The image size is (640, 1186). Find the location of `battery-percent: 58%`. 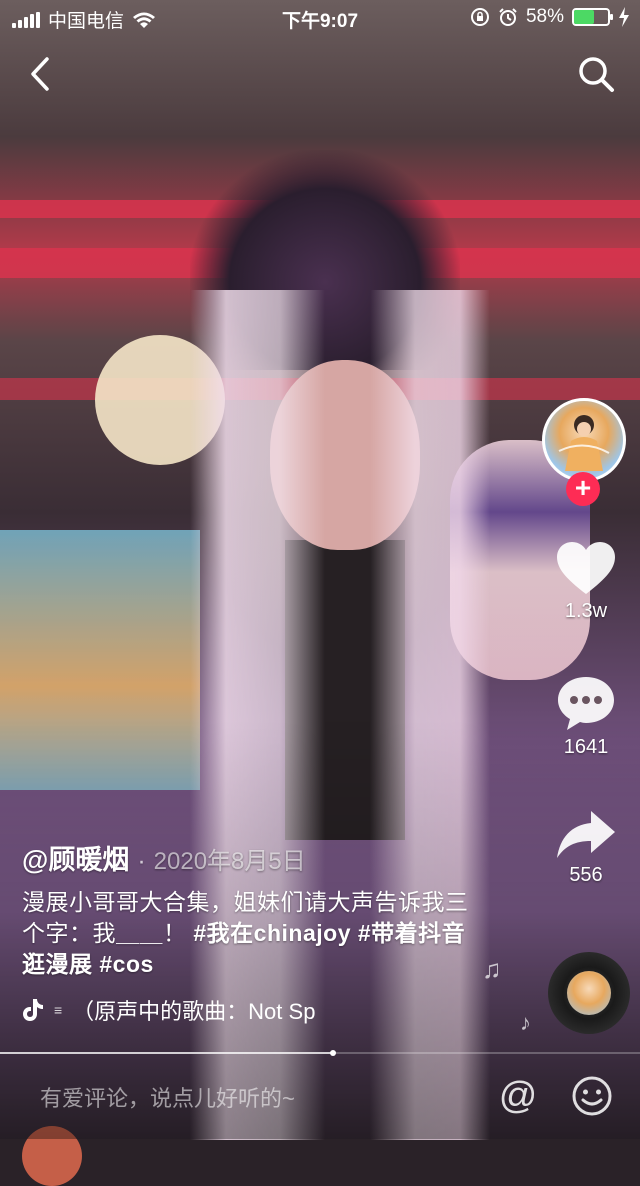

battery-percent: 58% is located at coordinates (544, 16).